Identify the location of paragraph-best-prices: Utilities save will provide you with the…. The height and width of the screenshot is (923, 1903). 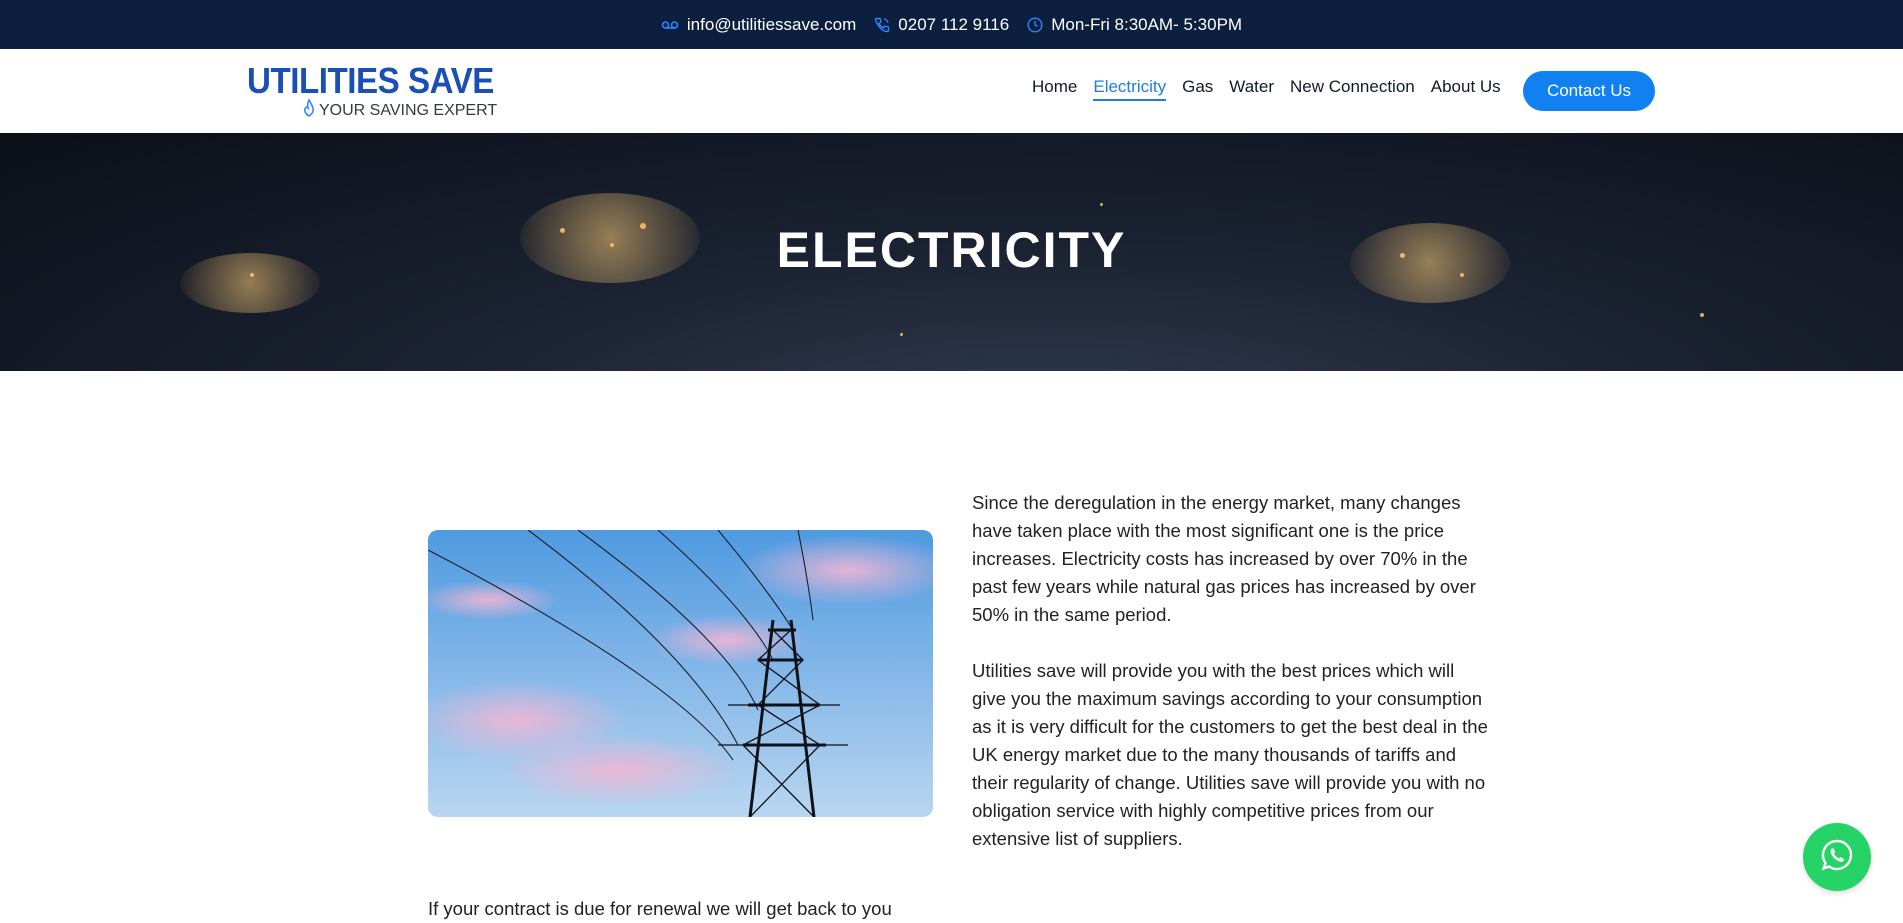
(1230, 754).